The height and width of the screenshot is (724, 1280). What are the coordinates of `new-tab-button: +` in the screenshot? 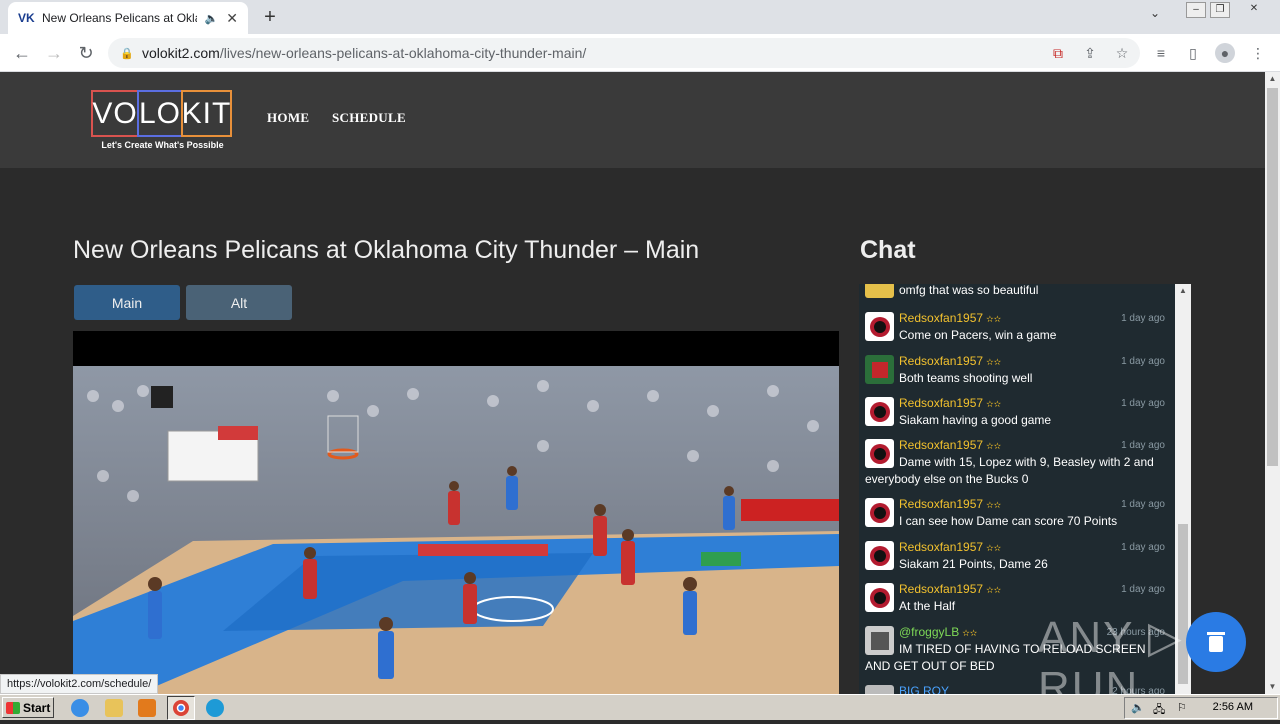 It's located at (270, 17).